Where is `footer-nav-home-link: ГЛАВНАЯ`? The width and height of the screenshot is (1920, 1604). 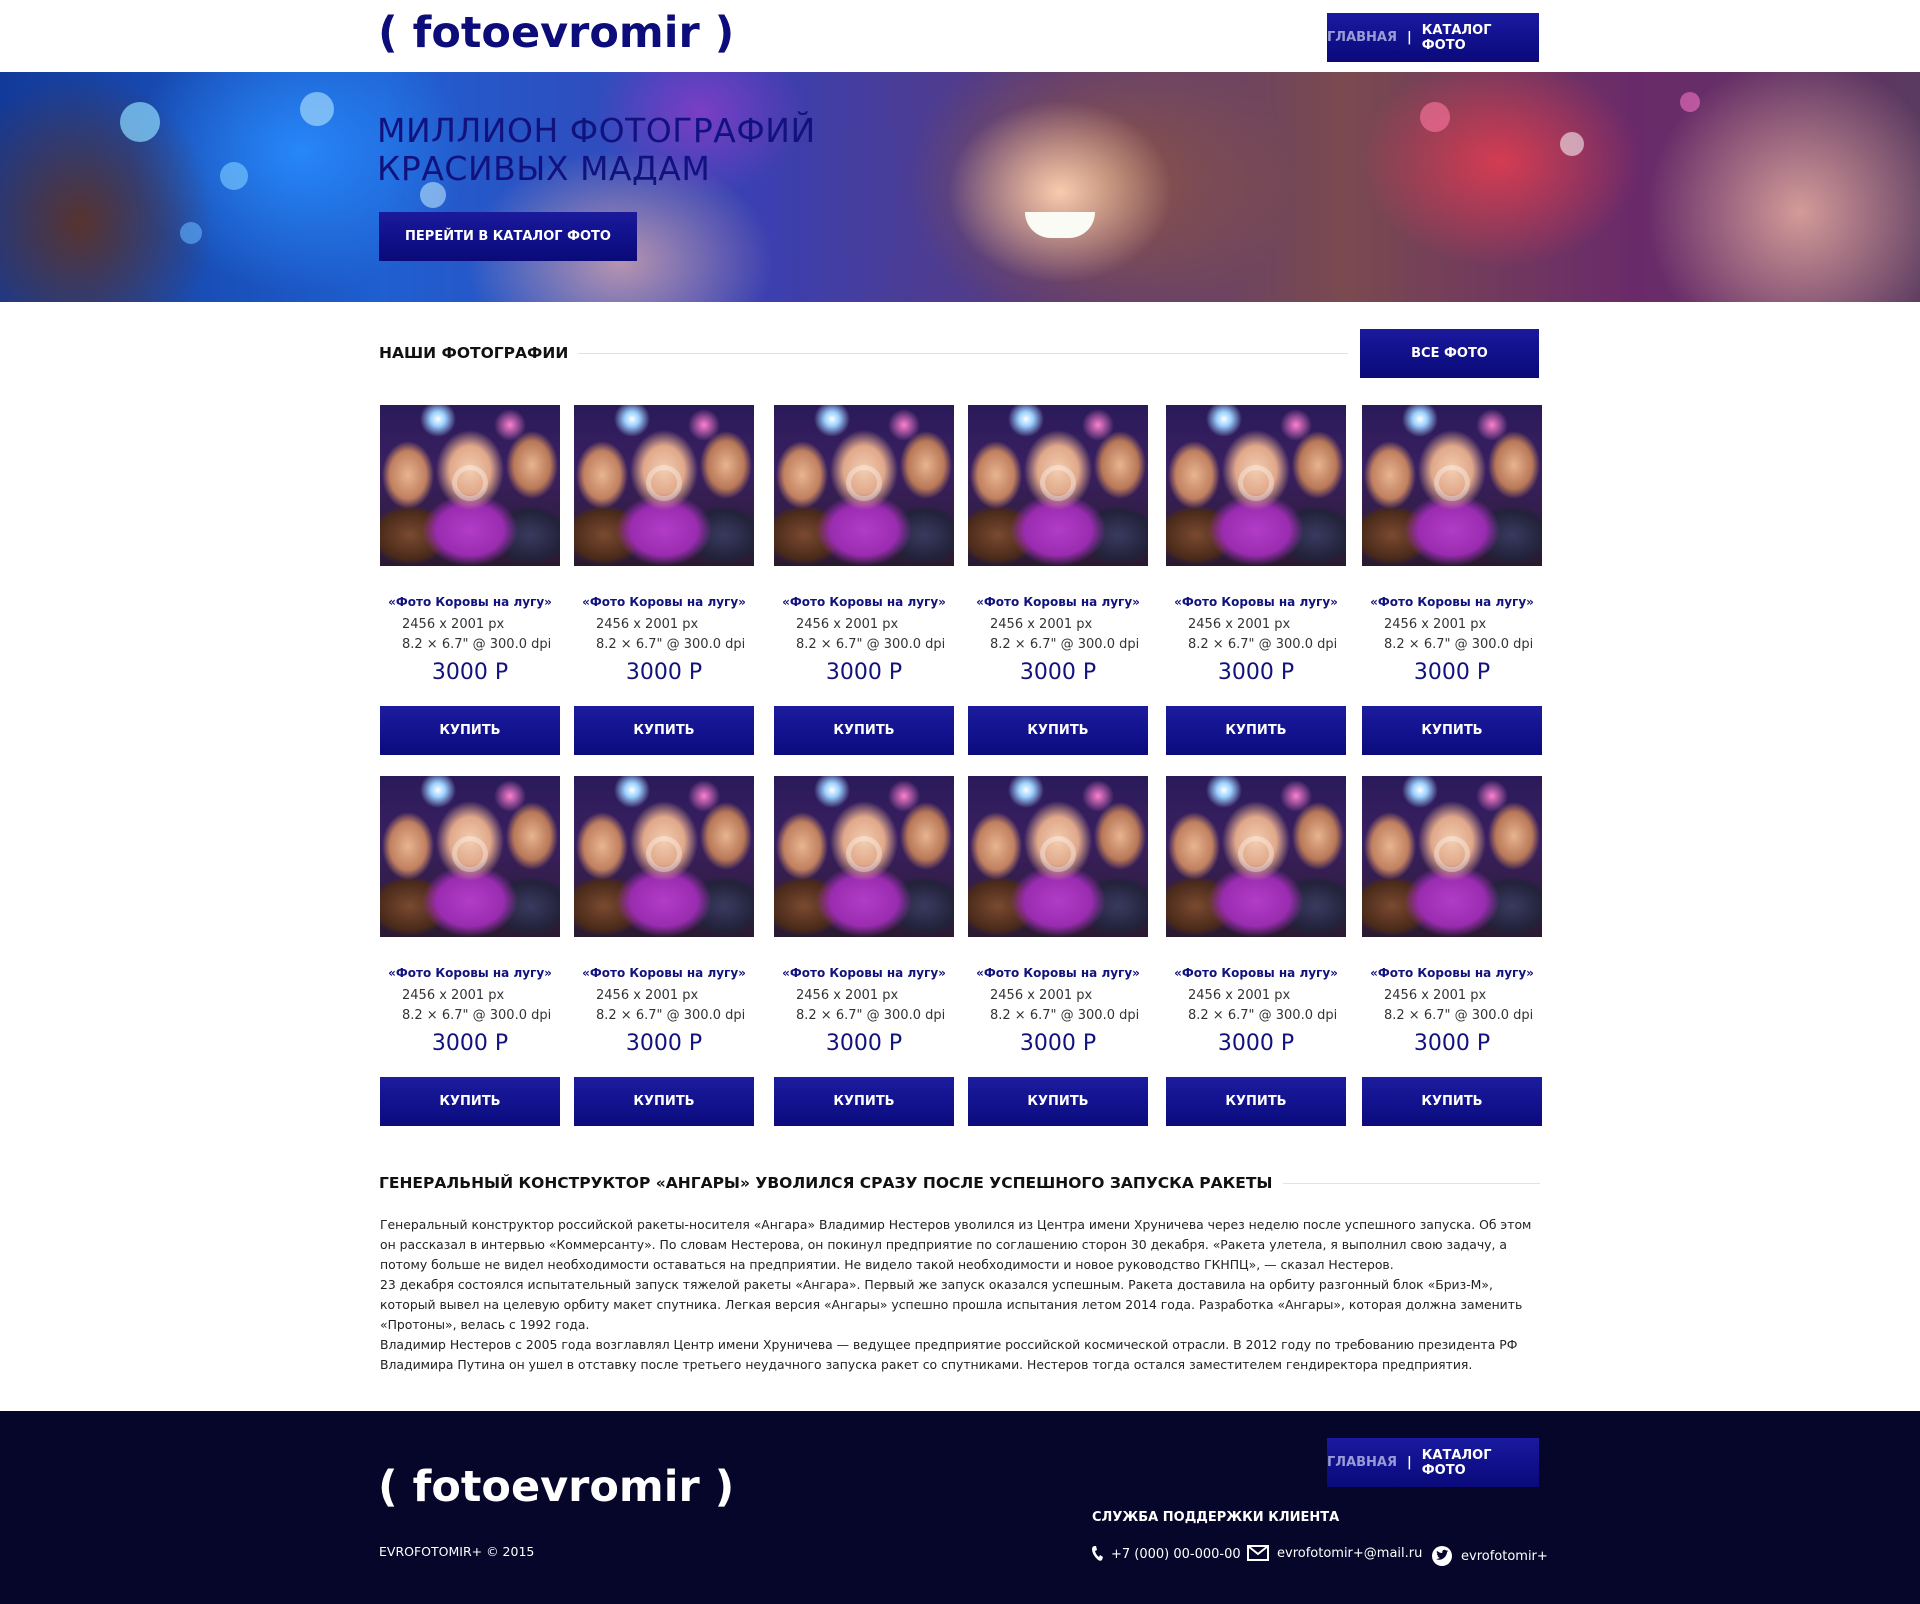 footer-nav-home-link: ГЛАВНАЯ is located at coordinates (1362, 1462).